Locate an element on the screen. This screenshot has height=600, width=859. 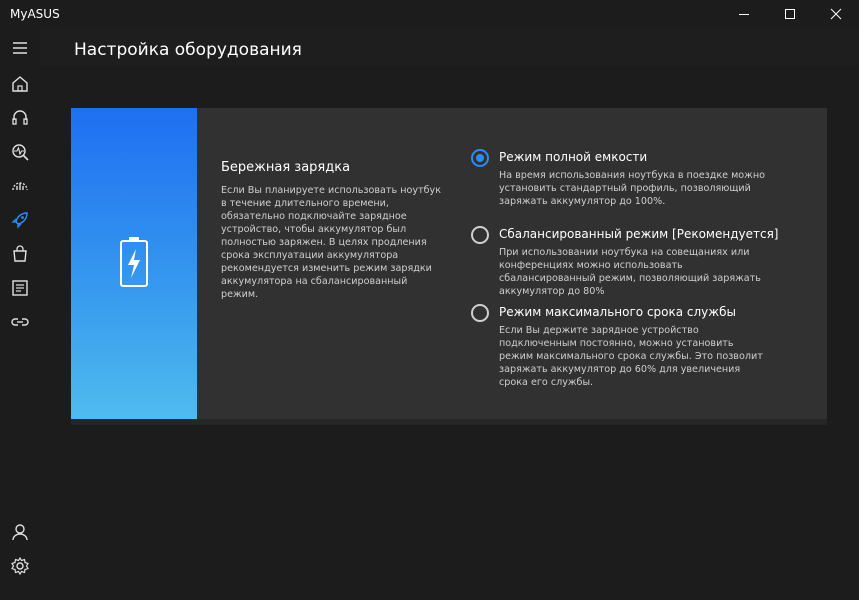
card-banner is located at coordinates (134, 263).